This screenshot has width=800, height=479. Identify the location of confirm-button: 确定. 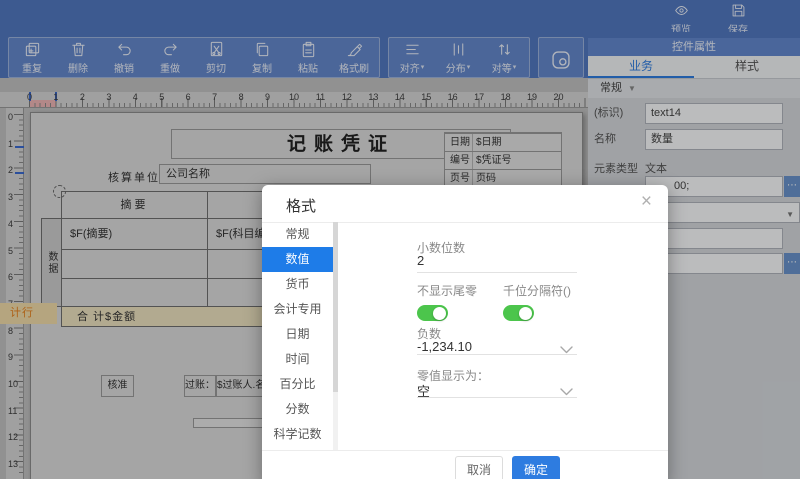
(536, 467).